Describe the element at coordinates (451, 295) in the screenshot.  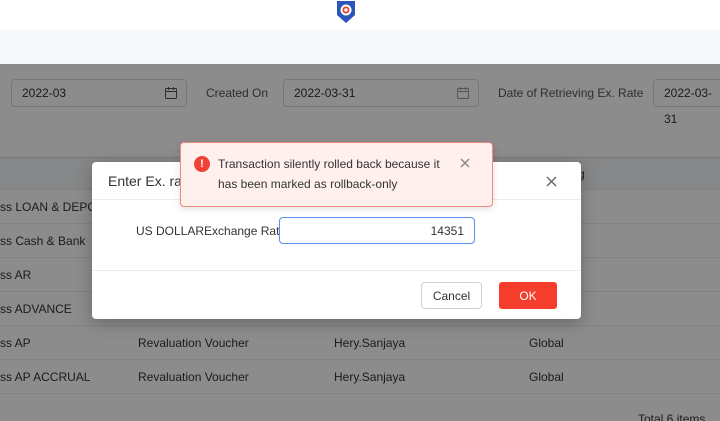
I see `cancel-button: Cancel` at that location.